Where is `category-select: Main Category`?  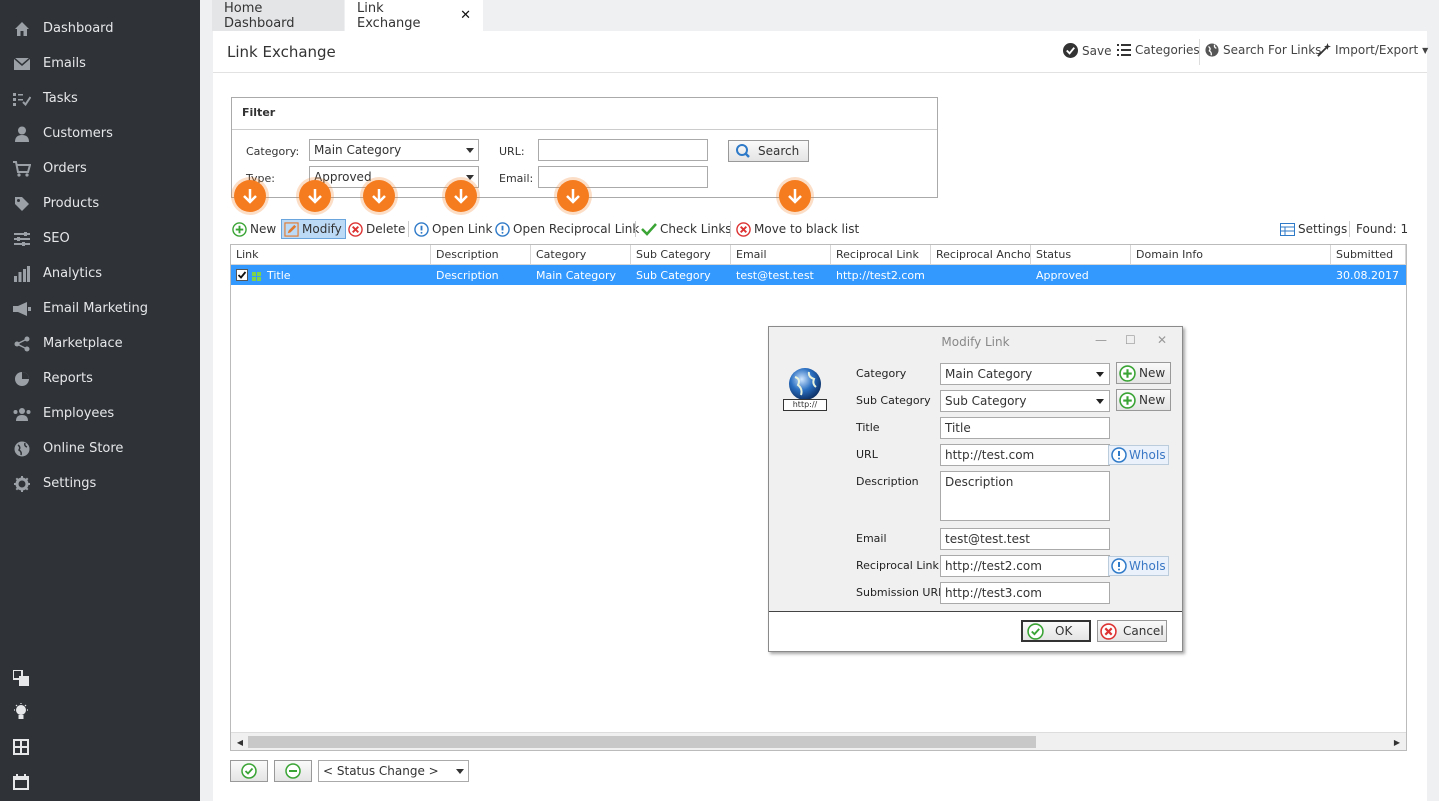
category-select: Main Category is located at coordinates (394, 150).